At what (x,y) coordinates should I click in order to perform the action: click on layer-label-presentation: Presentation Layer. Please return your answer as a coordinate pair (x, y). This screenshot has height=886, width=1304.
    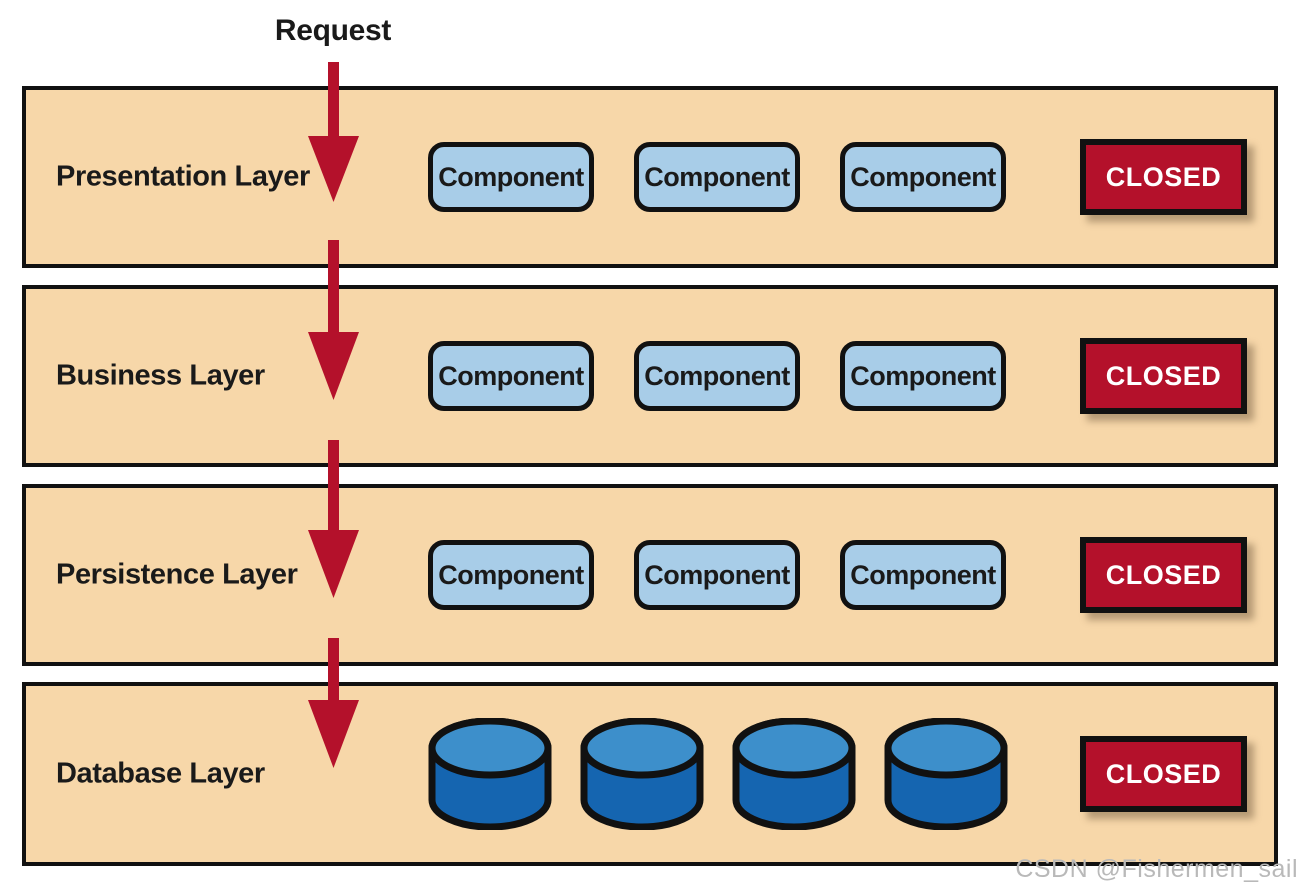
    Looking at the image, I should click on (183, 176).